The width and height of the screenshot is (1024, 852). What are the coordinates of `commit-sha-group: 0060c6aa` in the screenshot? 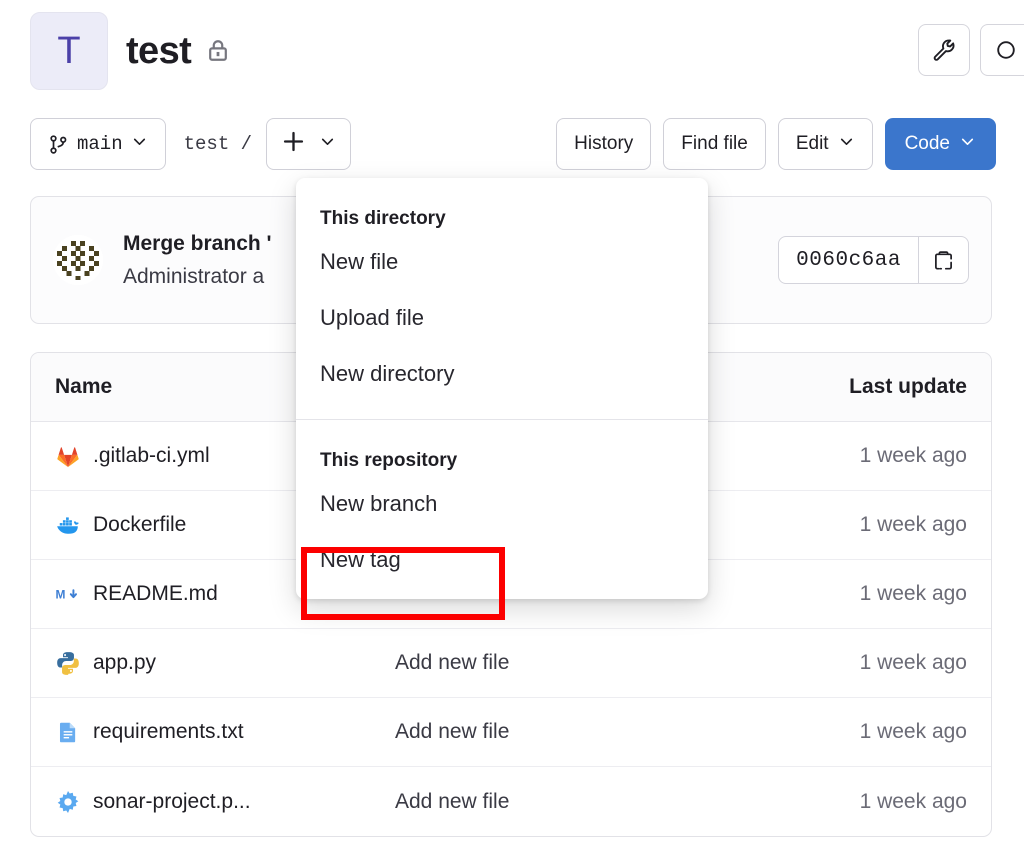 It's located at (873, 260).